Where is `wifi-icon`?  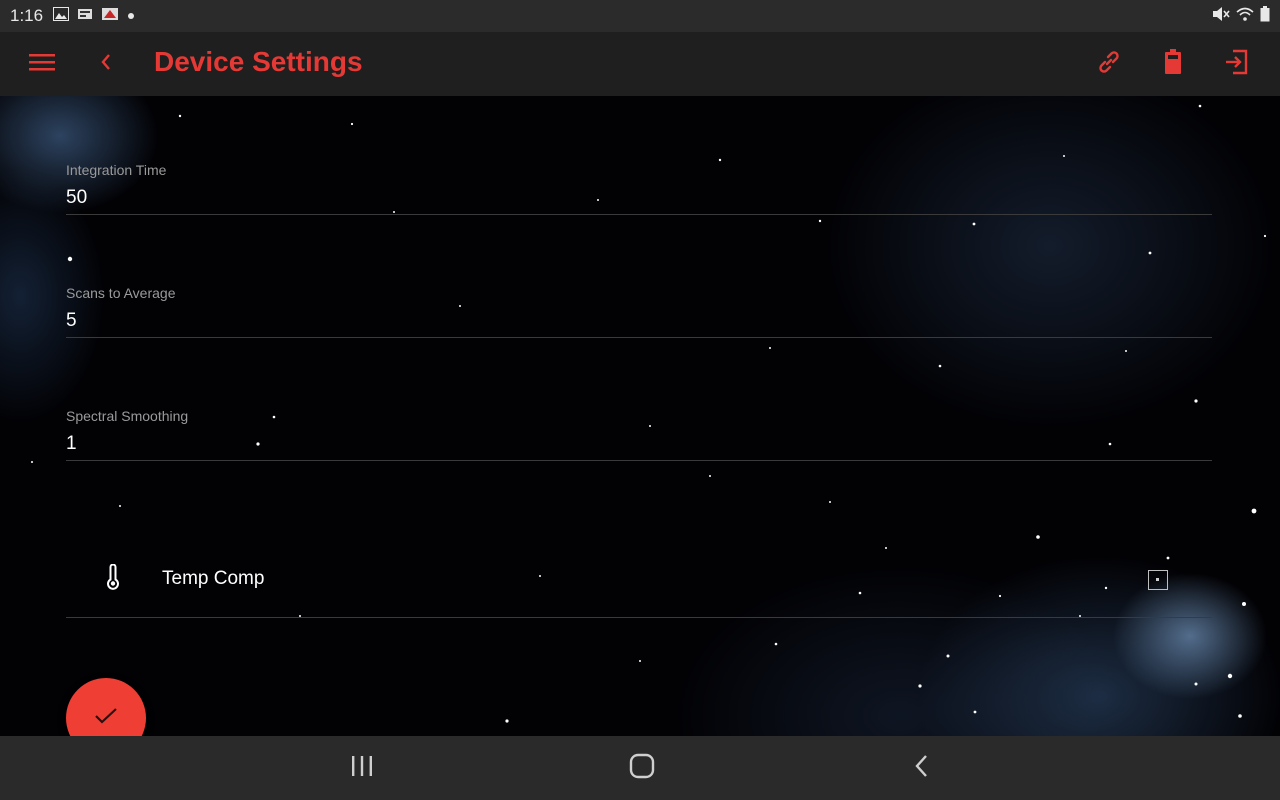
wifi-icon is located at coordinates (1245, 16).